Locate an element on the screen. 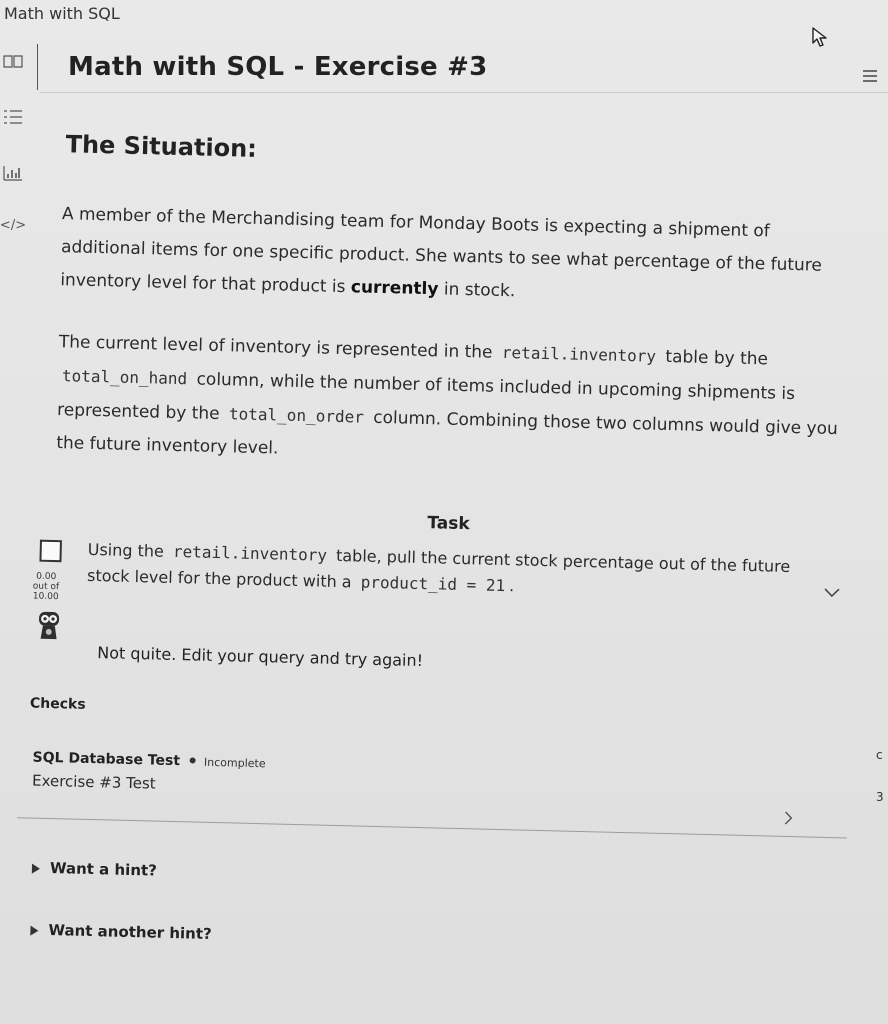  app-title: Math with SQL is located at coordinates (62, 13).